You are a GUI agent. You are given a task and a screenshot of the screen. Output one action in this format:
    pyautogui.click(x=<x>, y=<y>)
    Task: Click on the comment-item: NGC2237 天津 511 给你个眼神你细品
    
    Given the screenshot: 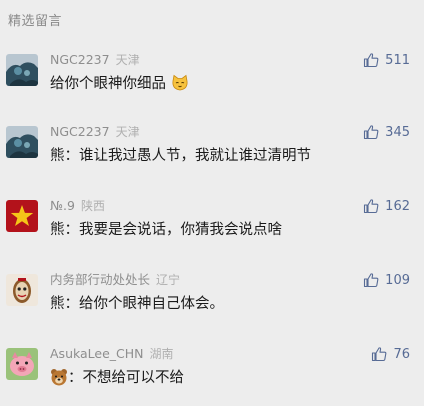 What is the action you would take?
    pyautogui.click(x=212, y=82)
    